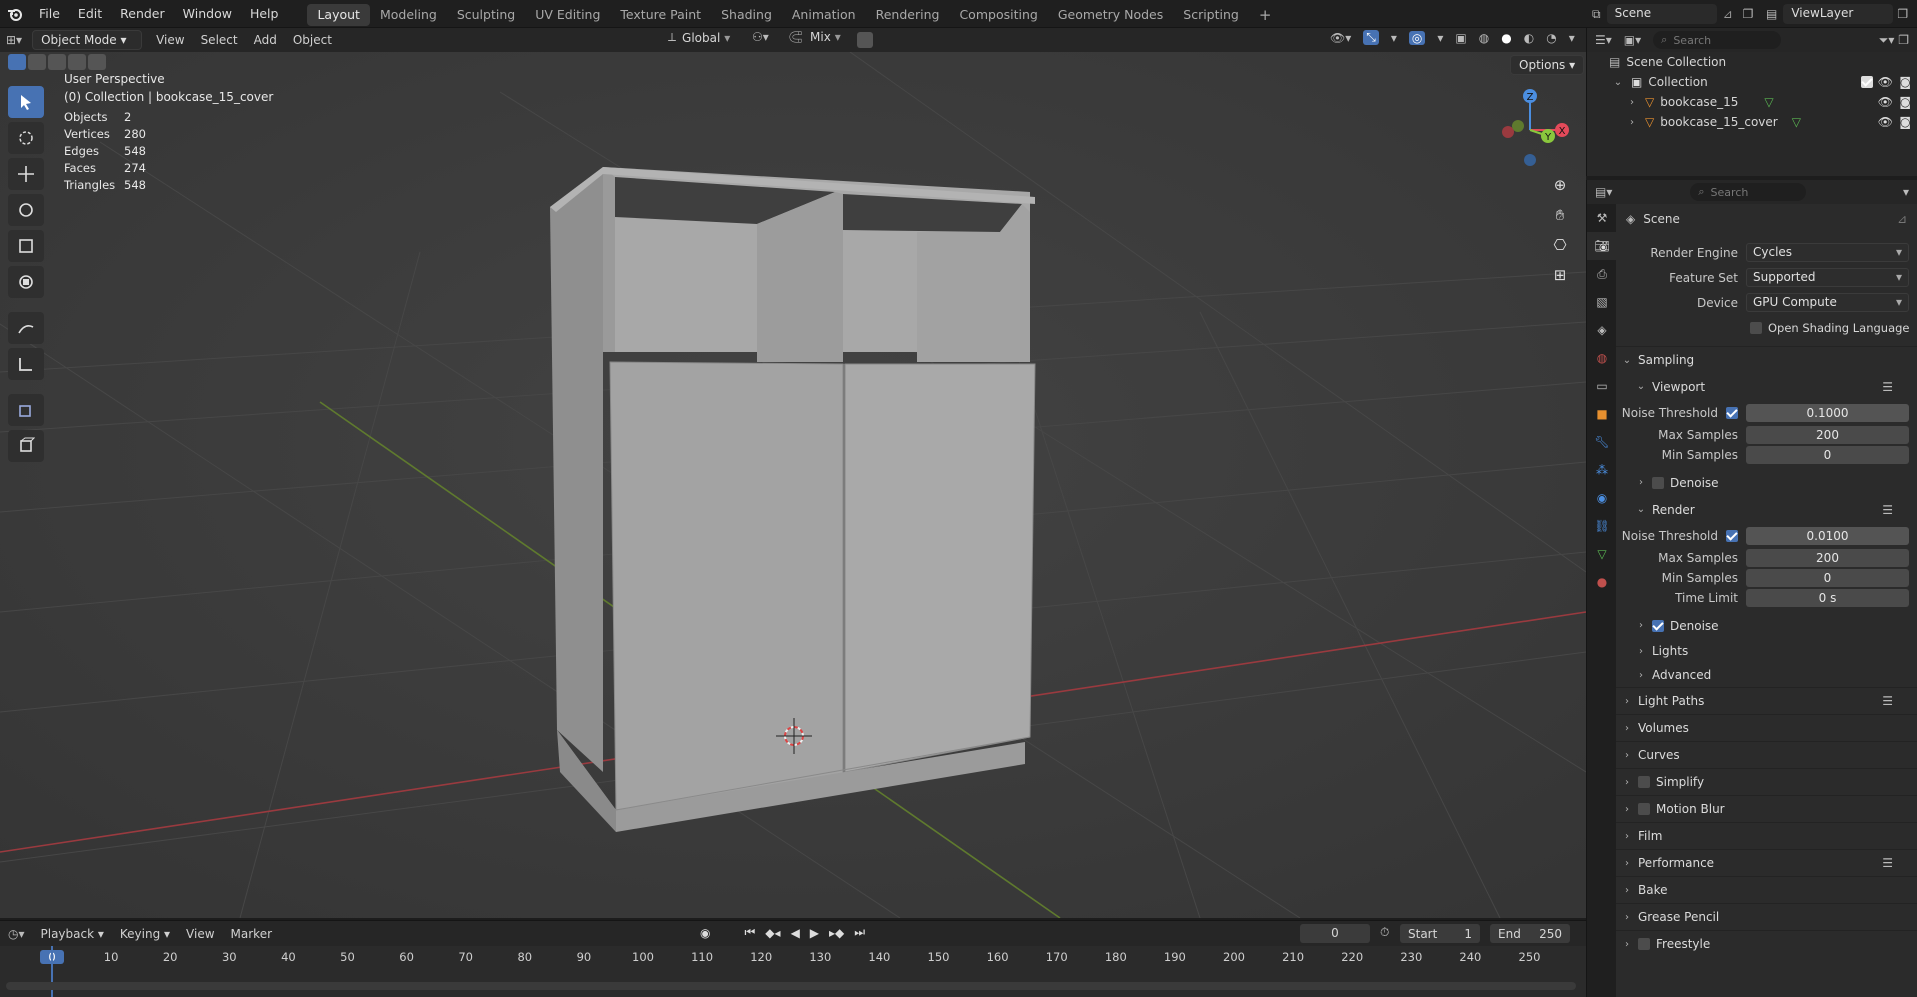 The image size is (1917, 997). I want to click on auto-keying-icon: ◉, so click(705, 933).